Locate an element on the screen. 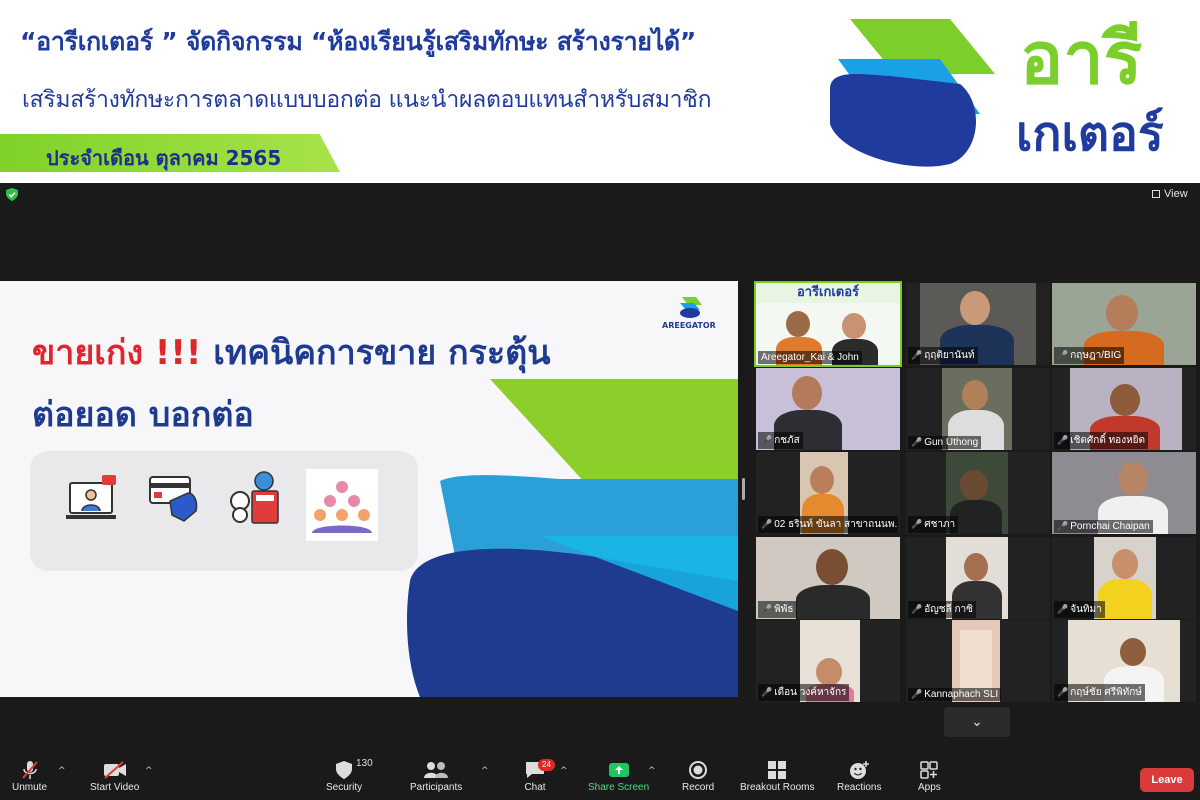 This screenshot has width=1200, height=800. video-off-camera-icon is located at coordinates (115, 770).